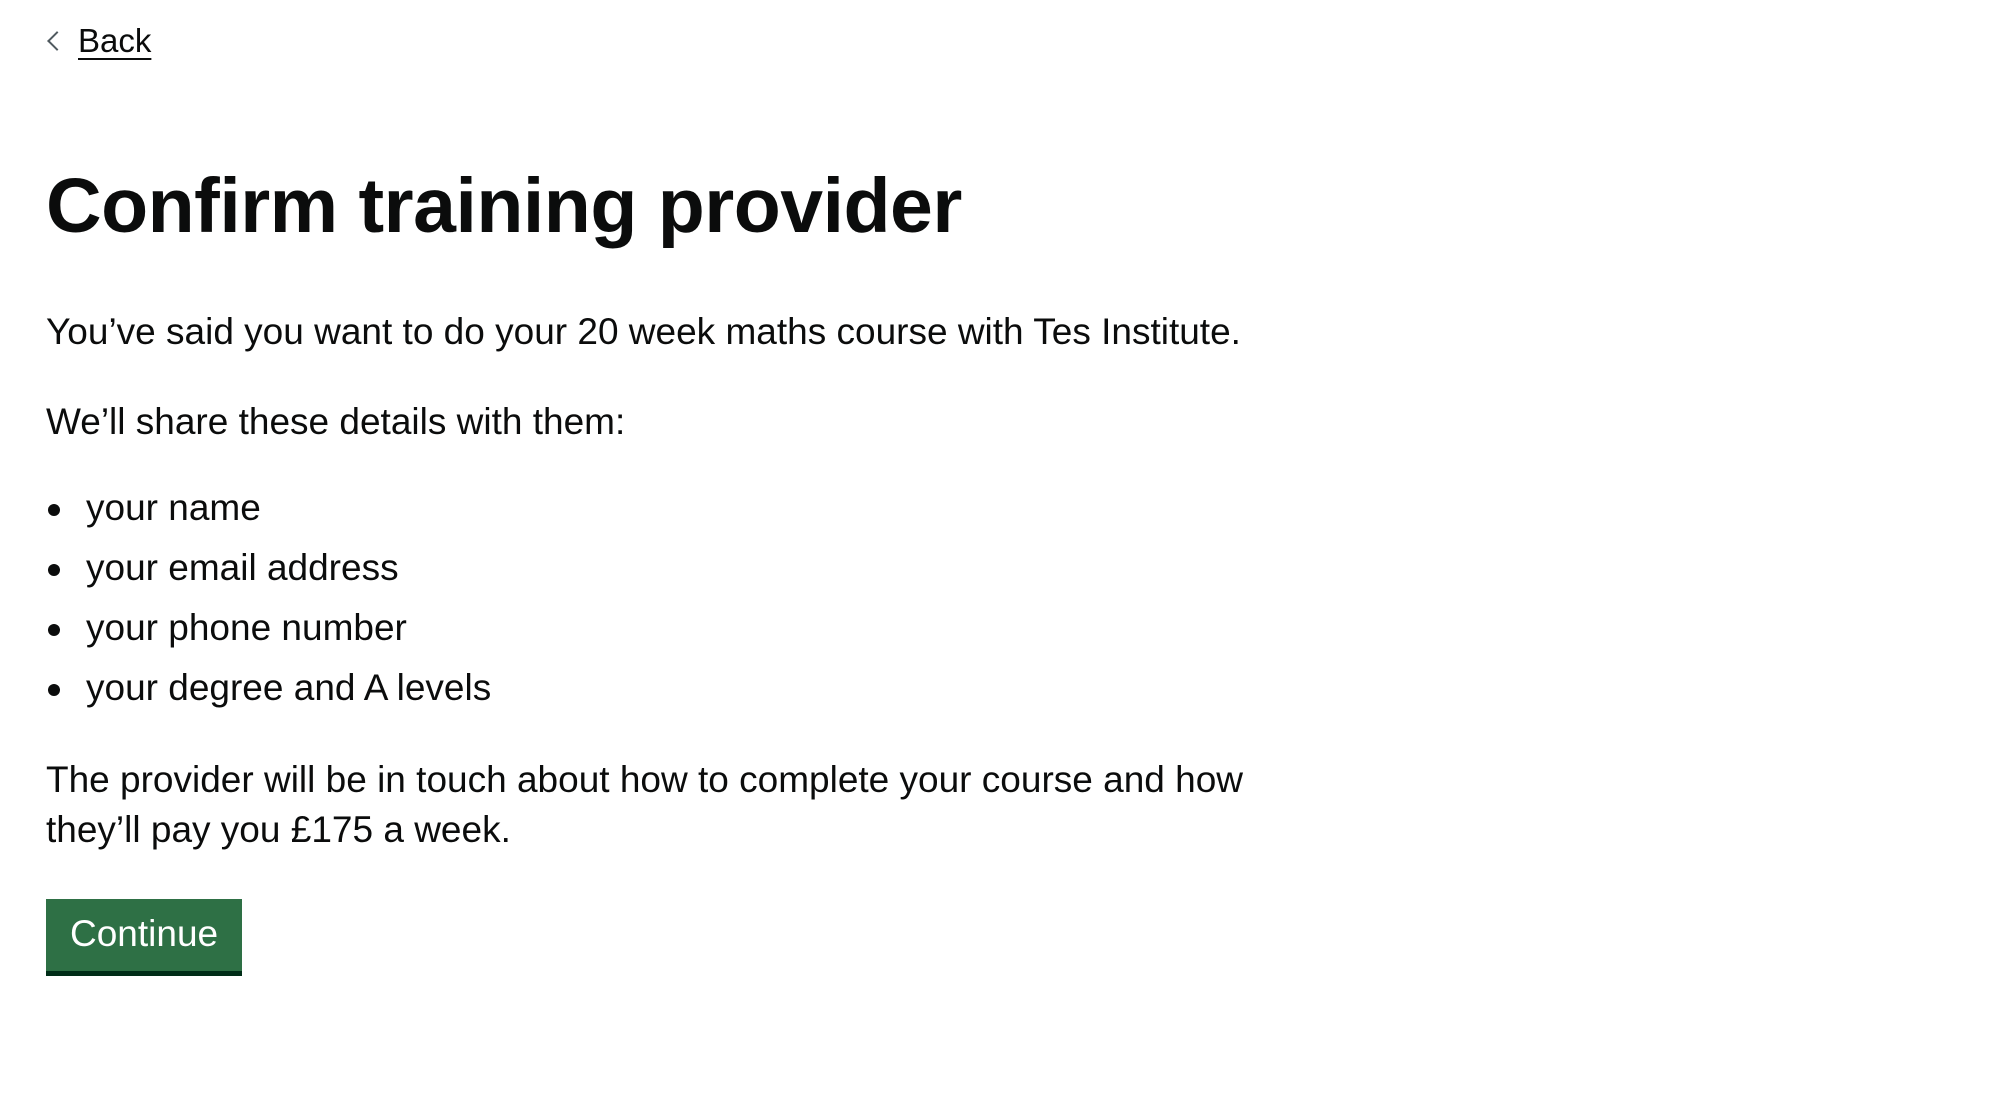 The height and width of the screenshot is (1120, 1991). Describe the element at coordinates (173, 507) in the screenshot. I see `list-item-text: your name` at that location.